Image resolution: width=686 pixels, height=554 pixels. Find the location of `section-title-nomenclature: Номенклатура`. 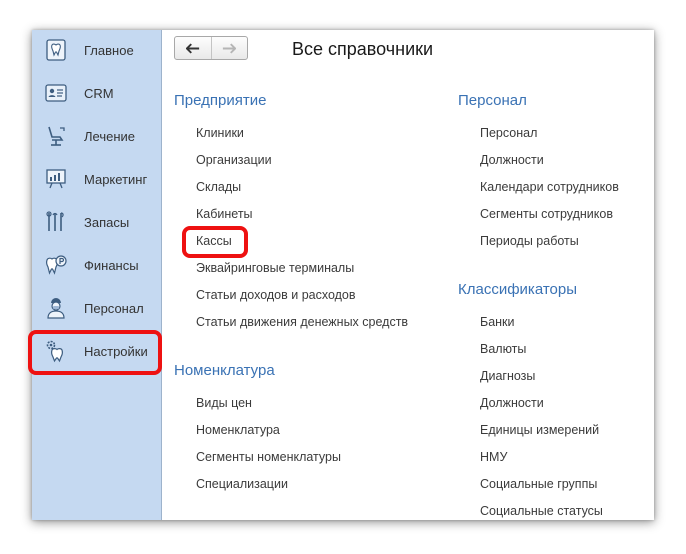

section-title-nomenclature: Номенклатура is located at coordinates (224, 370).